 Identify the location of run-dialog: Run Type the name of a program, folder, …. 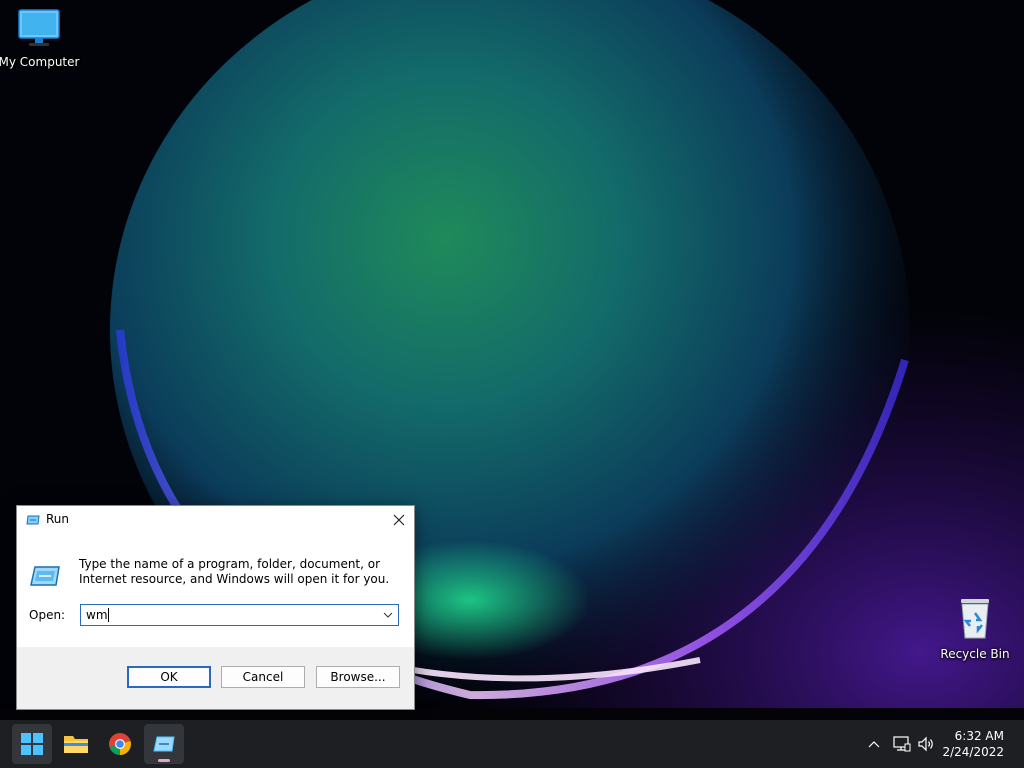
(215, 607).